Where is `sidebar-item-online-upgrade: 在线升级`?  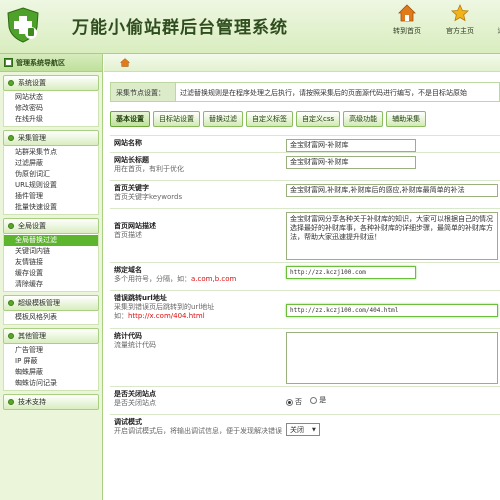
sidebar-item-online-upgrade: 在线升级 is located at coordinates (51, 119).